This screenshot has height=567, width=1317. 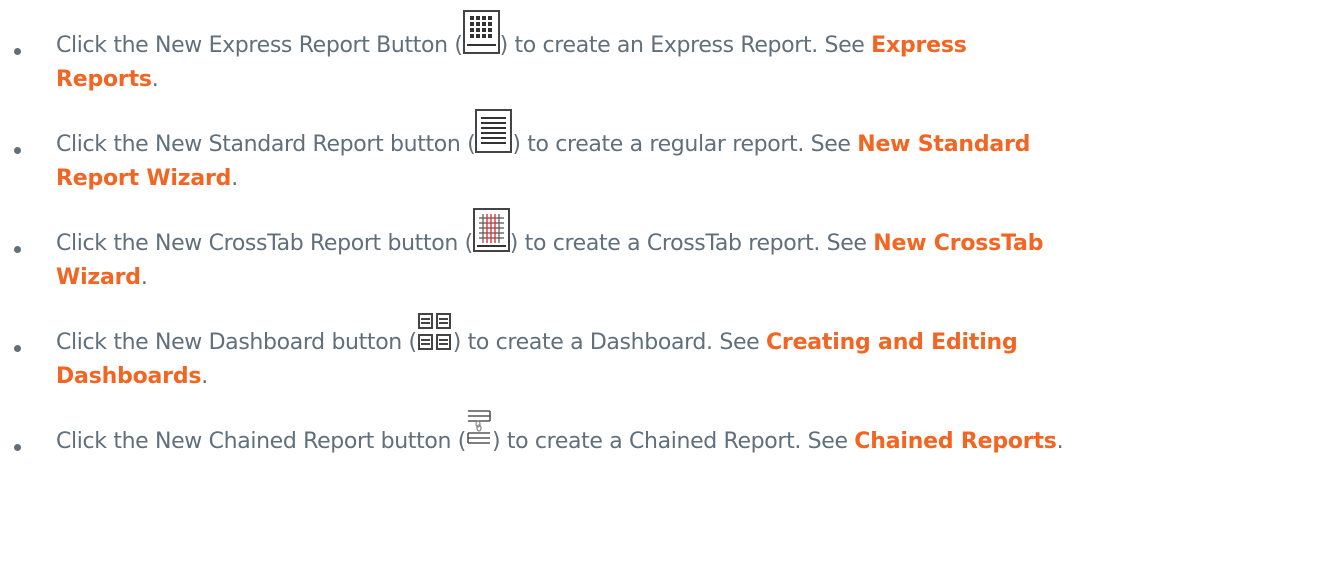 I want to click on chained-reports-link: Chained Reports, so click(x=955, y=441).